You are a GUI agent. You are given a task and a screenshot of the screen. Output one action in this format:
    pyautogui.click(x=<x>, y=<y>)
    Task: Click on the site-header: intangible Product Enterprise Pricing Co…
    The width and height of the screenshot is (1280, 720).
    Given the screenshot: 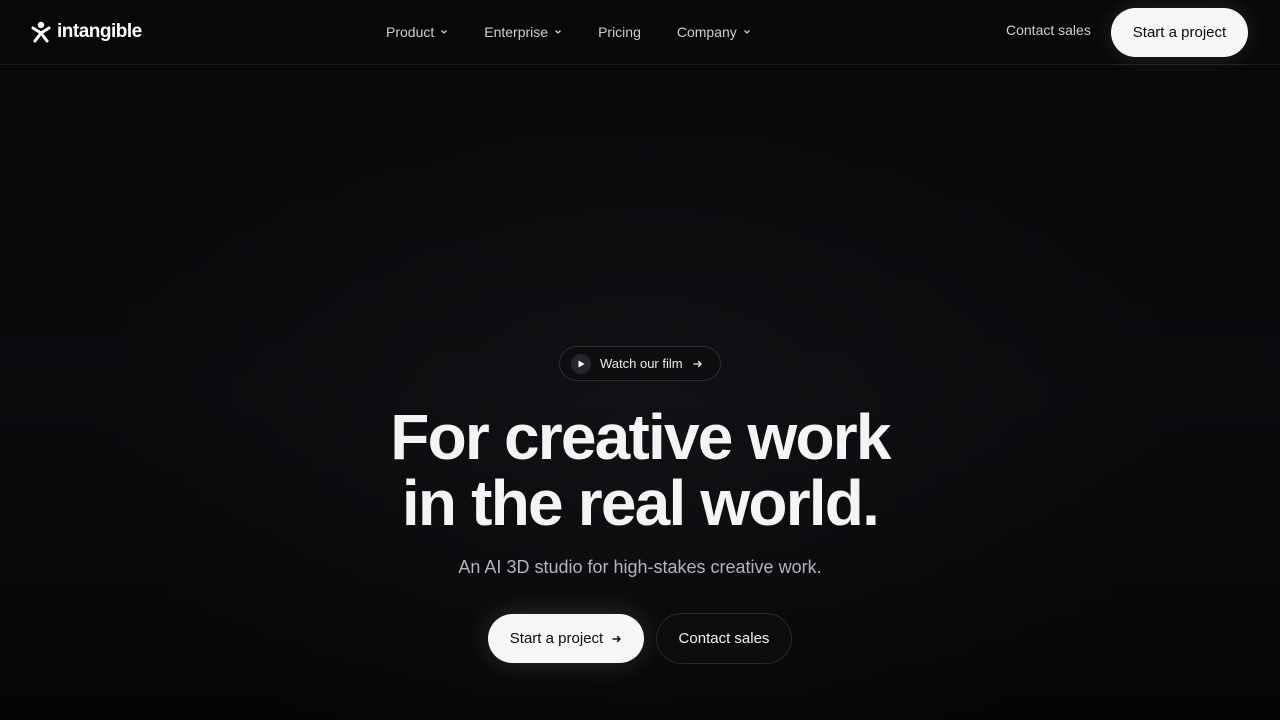 What is the action you would take?
    pyautogui.click(x=640, y=32)
    